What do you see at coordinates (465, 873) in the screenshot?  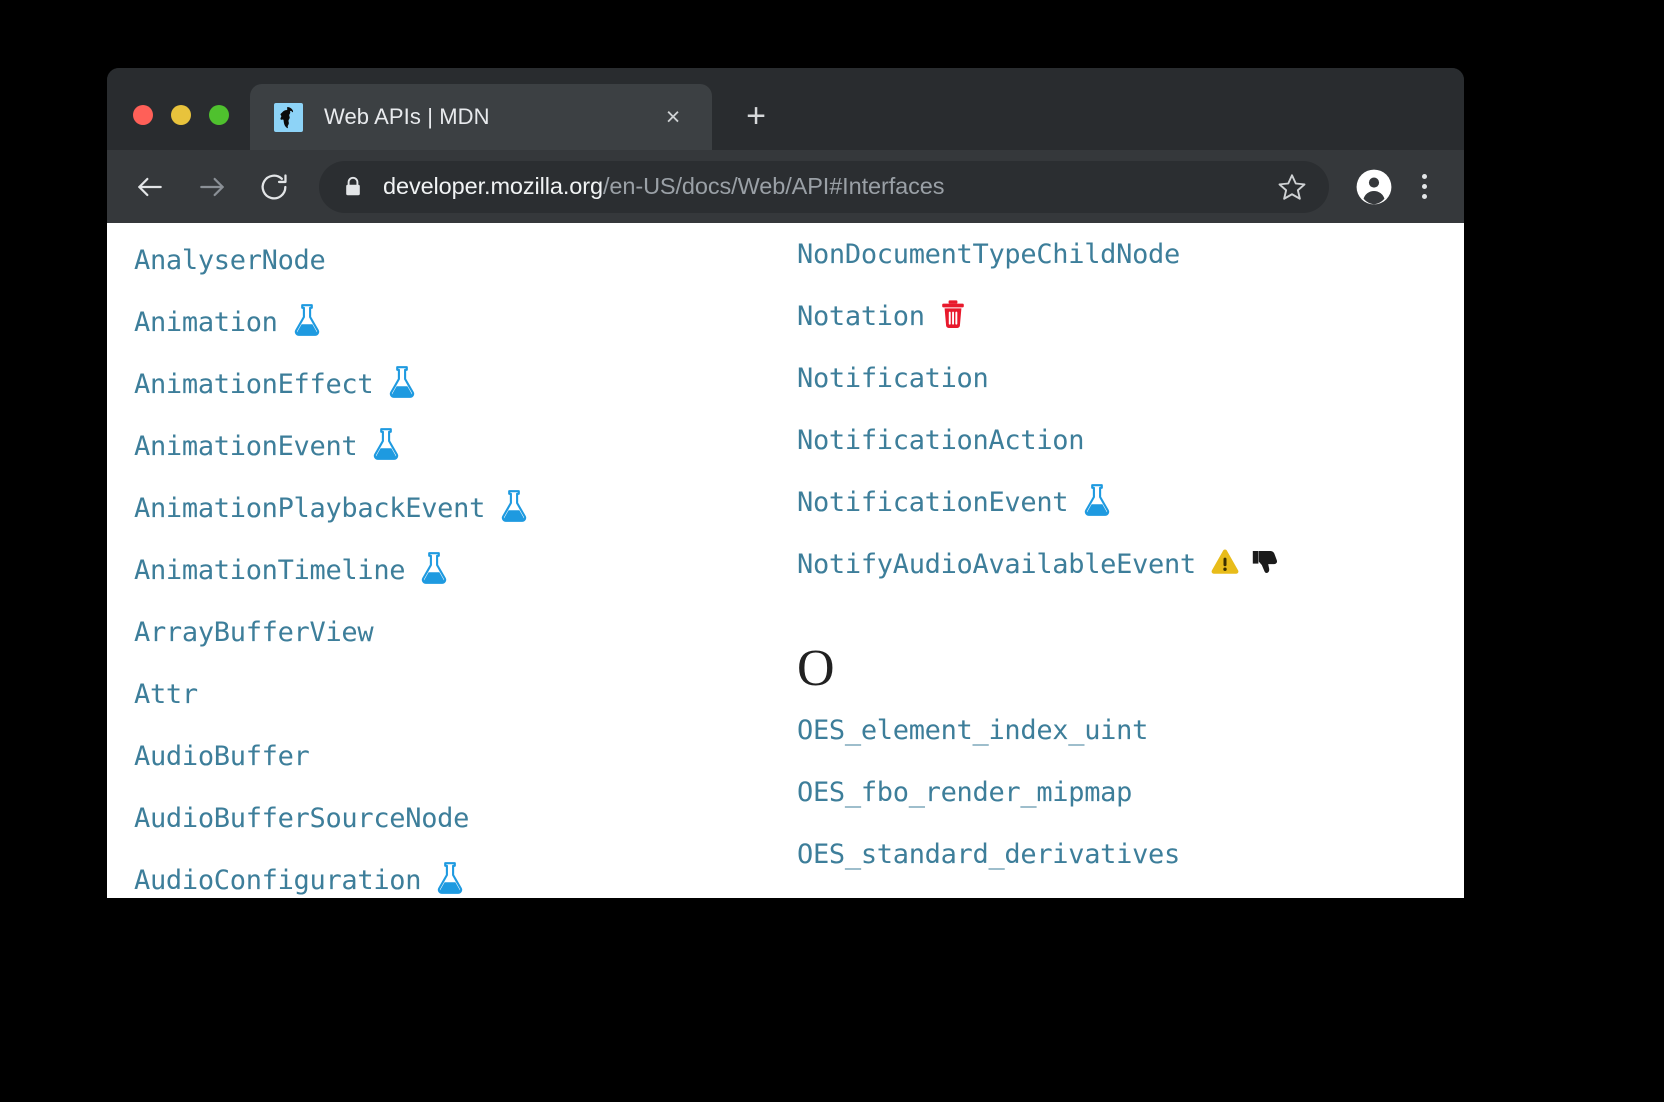 I see `list-item: AudioConfiguration` at bounding box center [465, 873].